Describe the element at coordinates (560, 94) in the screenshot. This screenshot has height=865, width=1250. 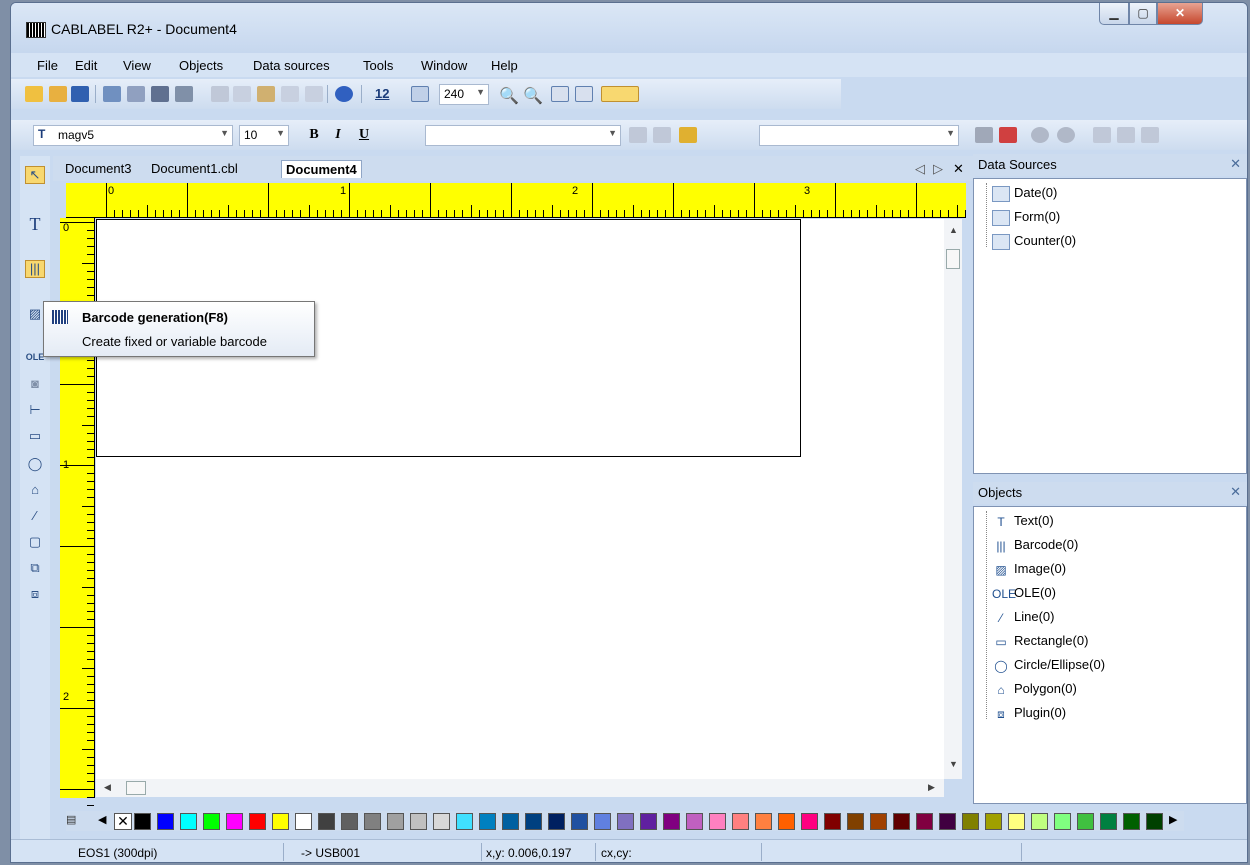
I see `fit-width-icon` at that location.